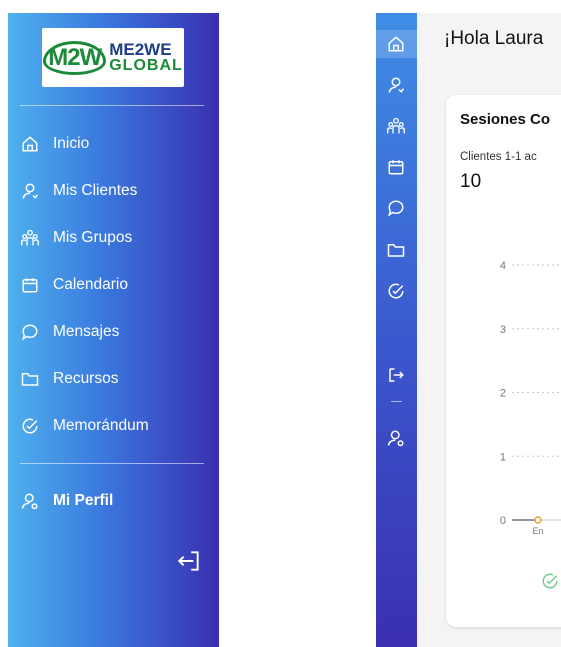 The width and height of the screenshot is (561, 647). Describe the element at coordinates (537, 531) in the screenshot. I see `x-tick-label: En` at that location.